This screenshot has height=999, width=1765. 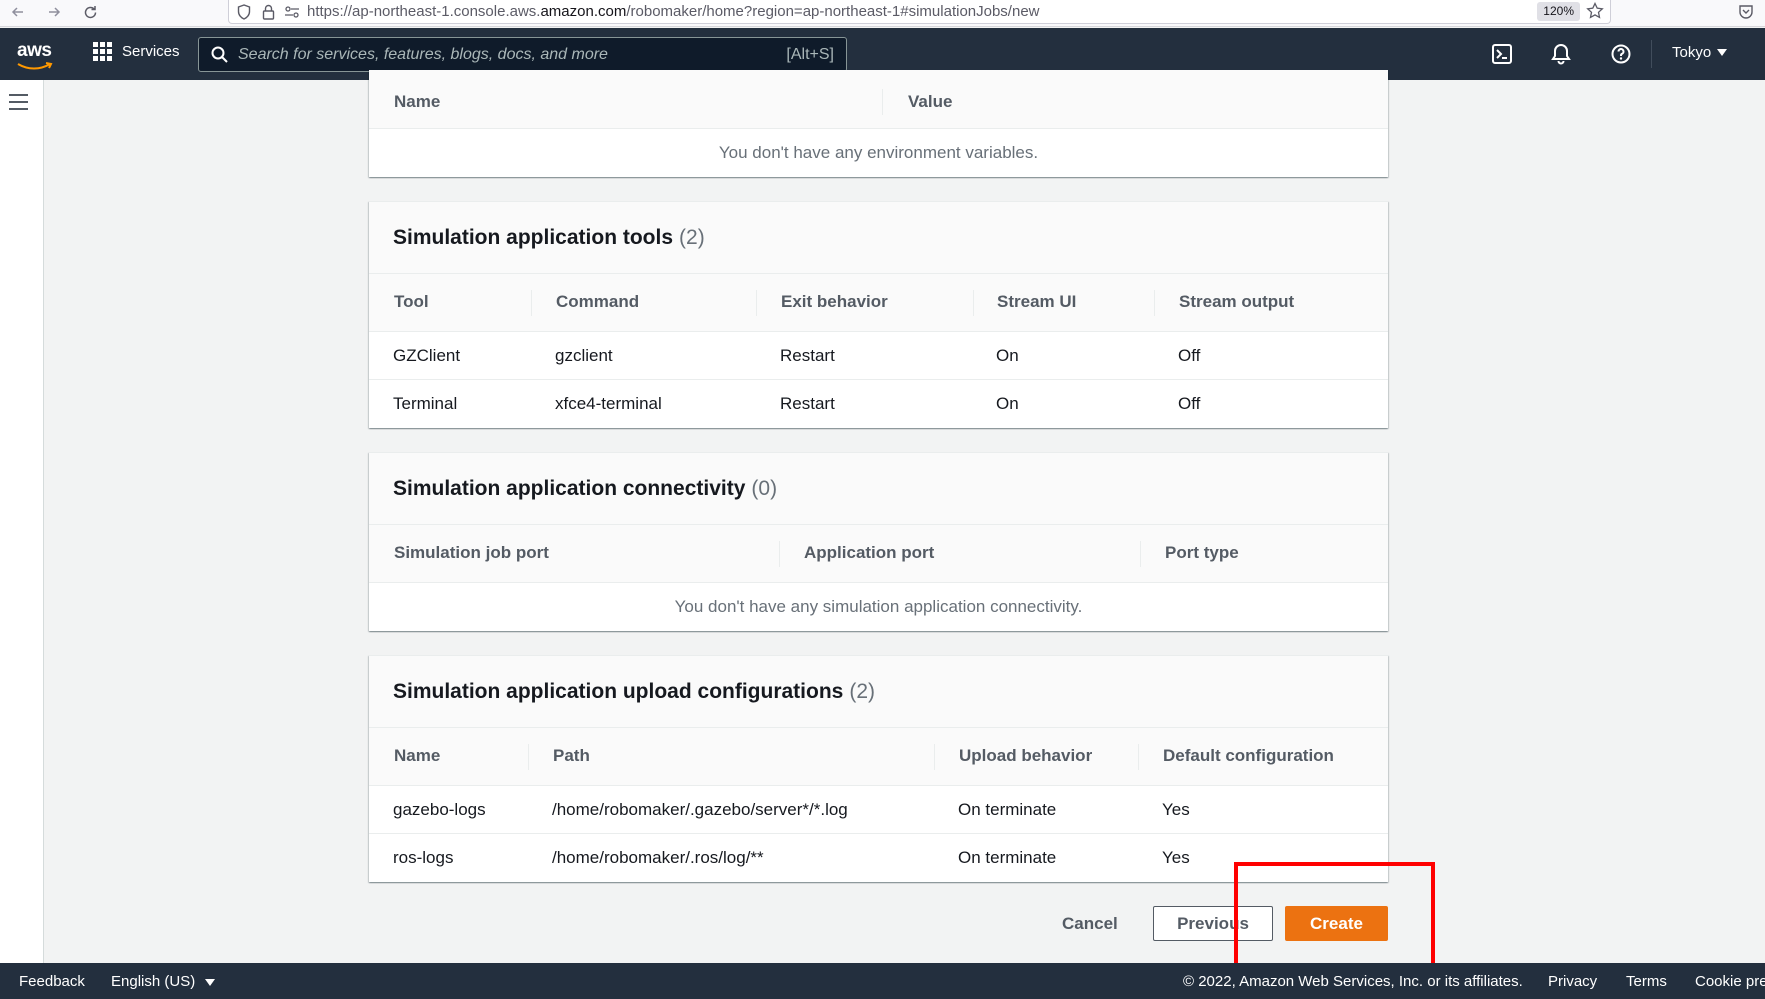 What do you see at coordinates (810, 54) in the screenshot?
I see `search-shortcut: [Alt+S]` at bounding box center [810, 54].